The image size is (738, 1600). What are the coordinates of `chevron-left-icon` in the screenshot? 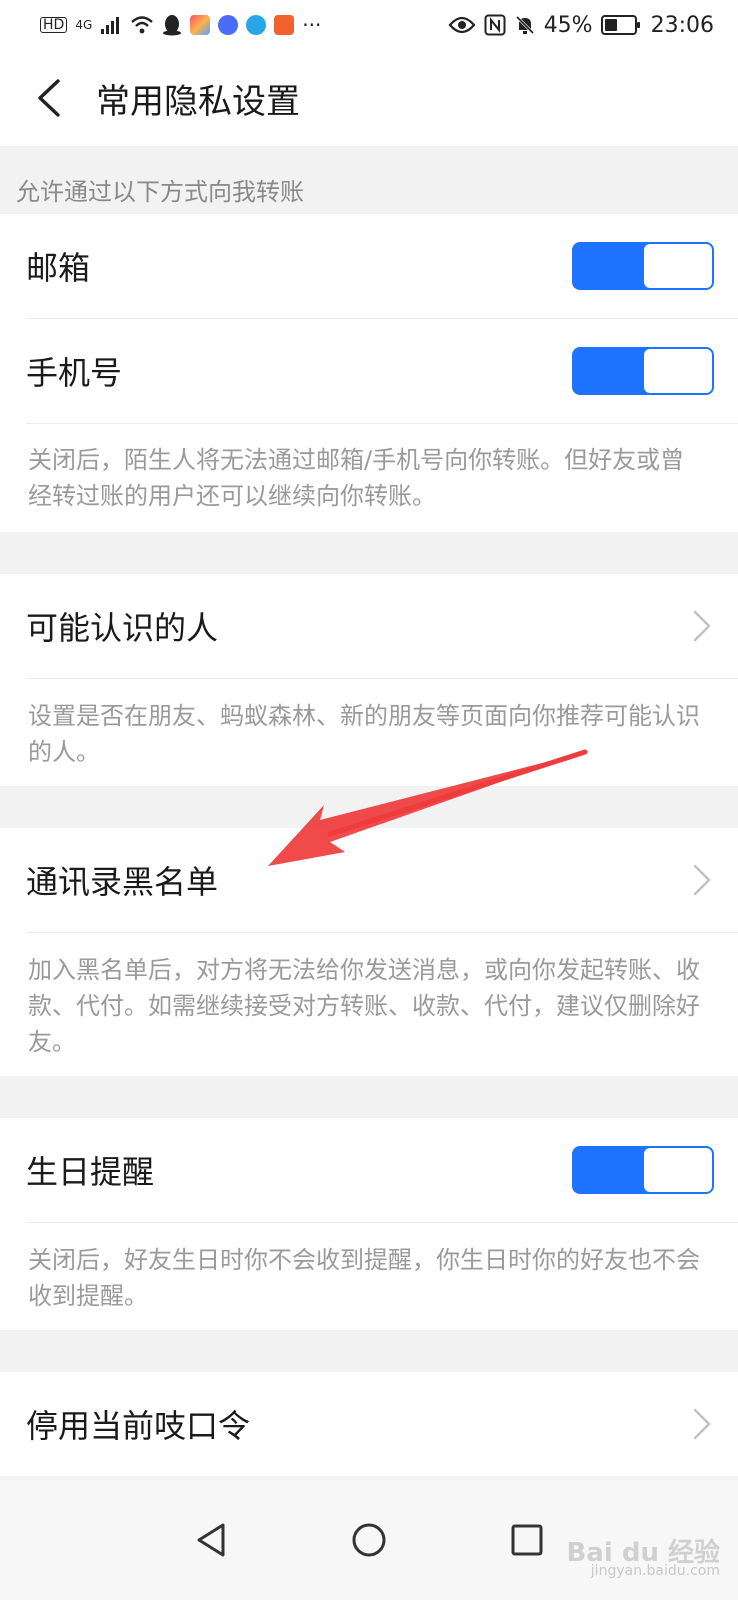 It's located at (49, 98).